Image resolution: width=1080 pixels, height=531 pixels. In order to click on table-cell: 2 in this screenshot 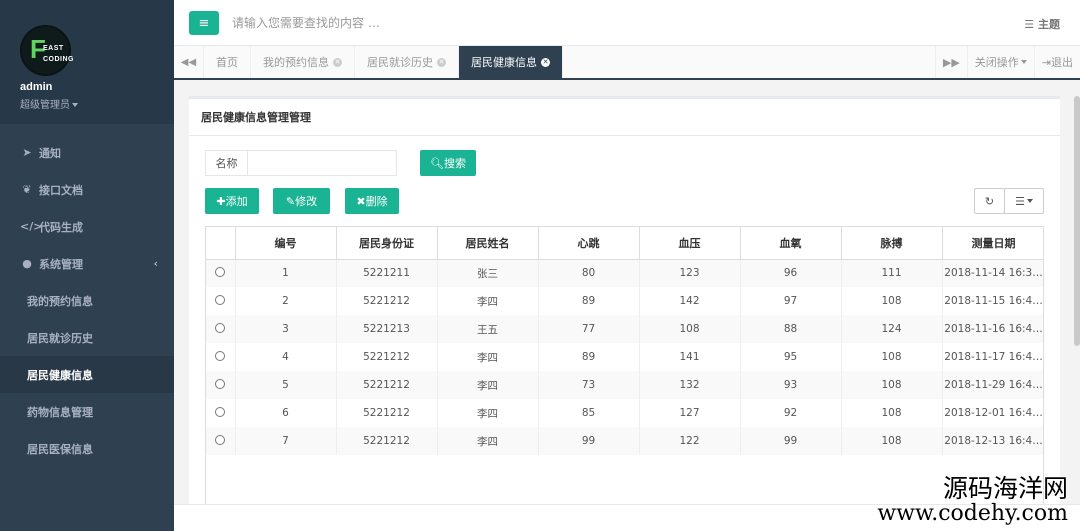, I will do `click(286, 301)`.